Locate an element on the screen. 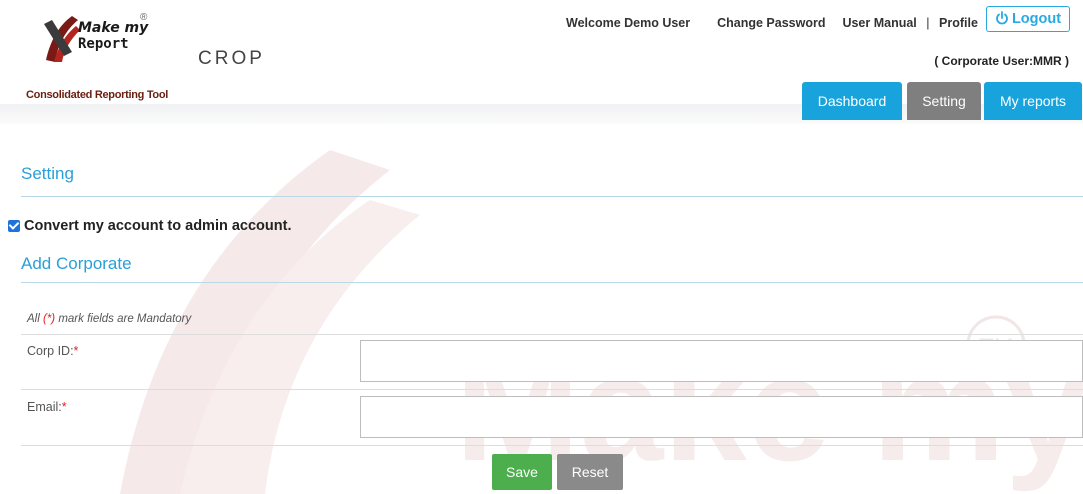 The height and width of the screenshot is (494, 1083). email-input is located at coordinates (721, 417).